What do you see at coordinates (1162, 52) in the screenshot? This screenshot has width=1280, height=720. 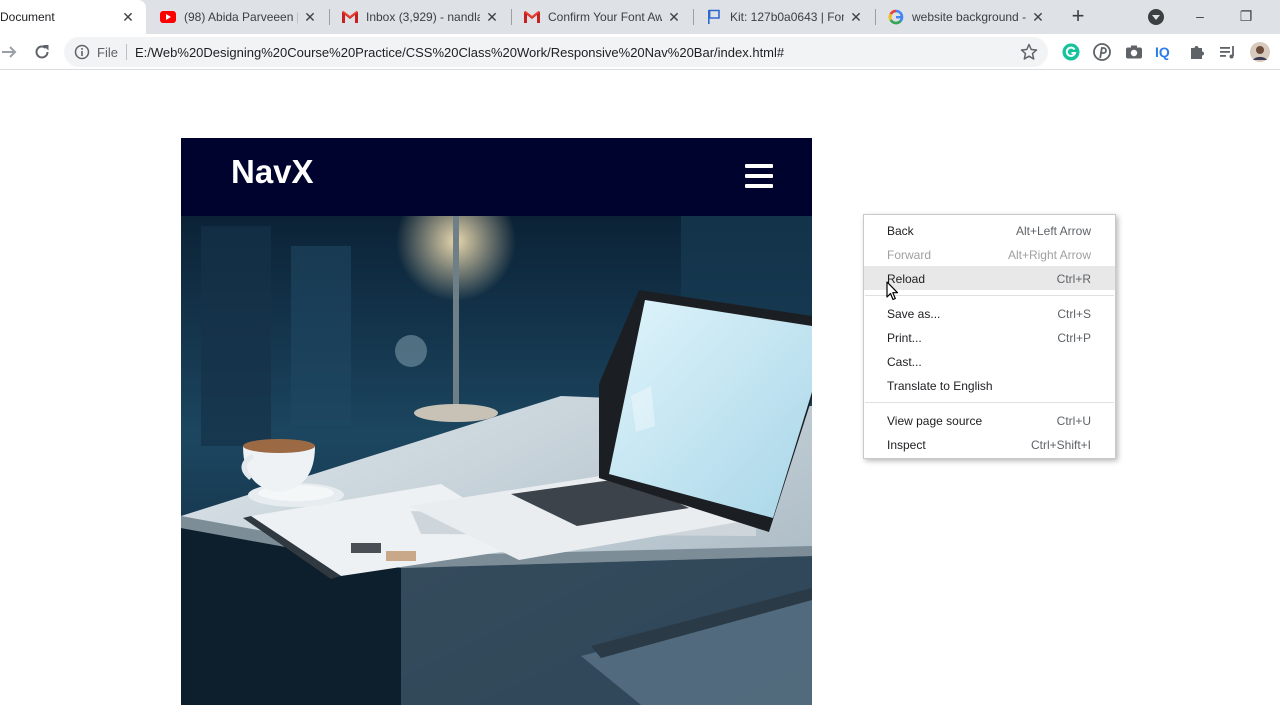 I see `iq-label: IQ` at bounding box center [1162, 52].